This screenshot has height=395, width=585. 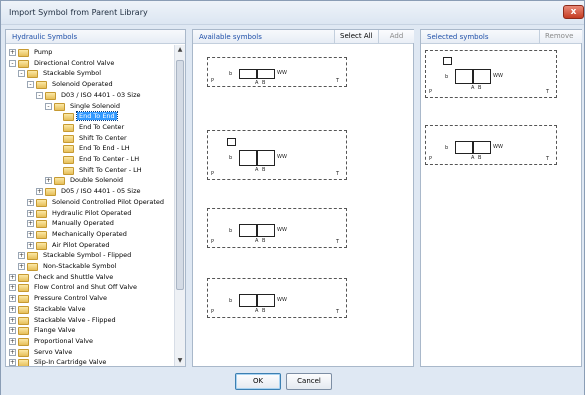 I want to click on port-label-a: A, so click(x=257, y=241).